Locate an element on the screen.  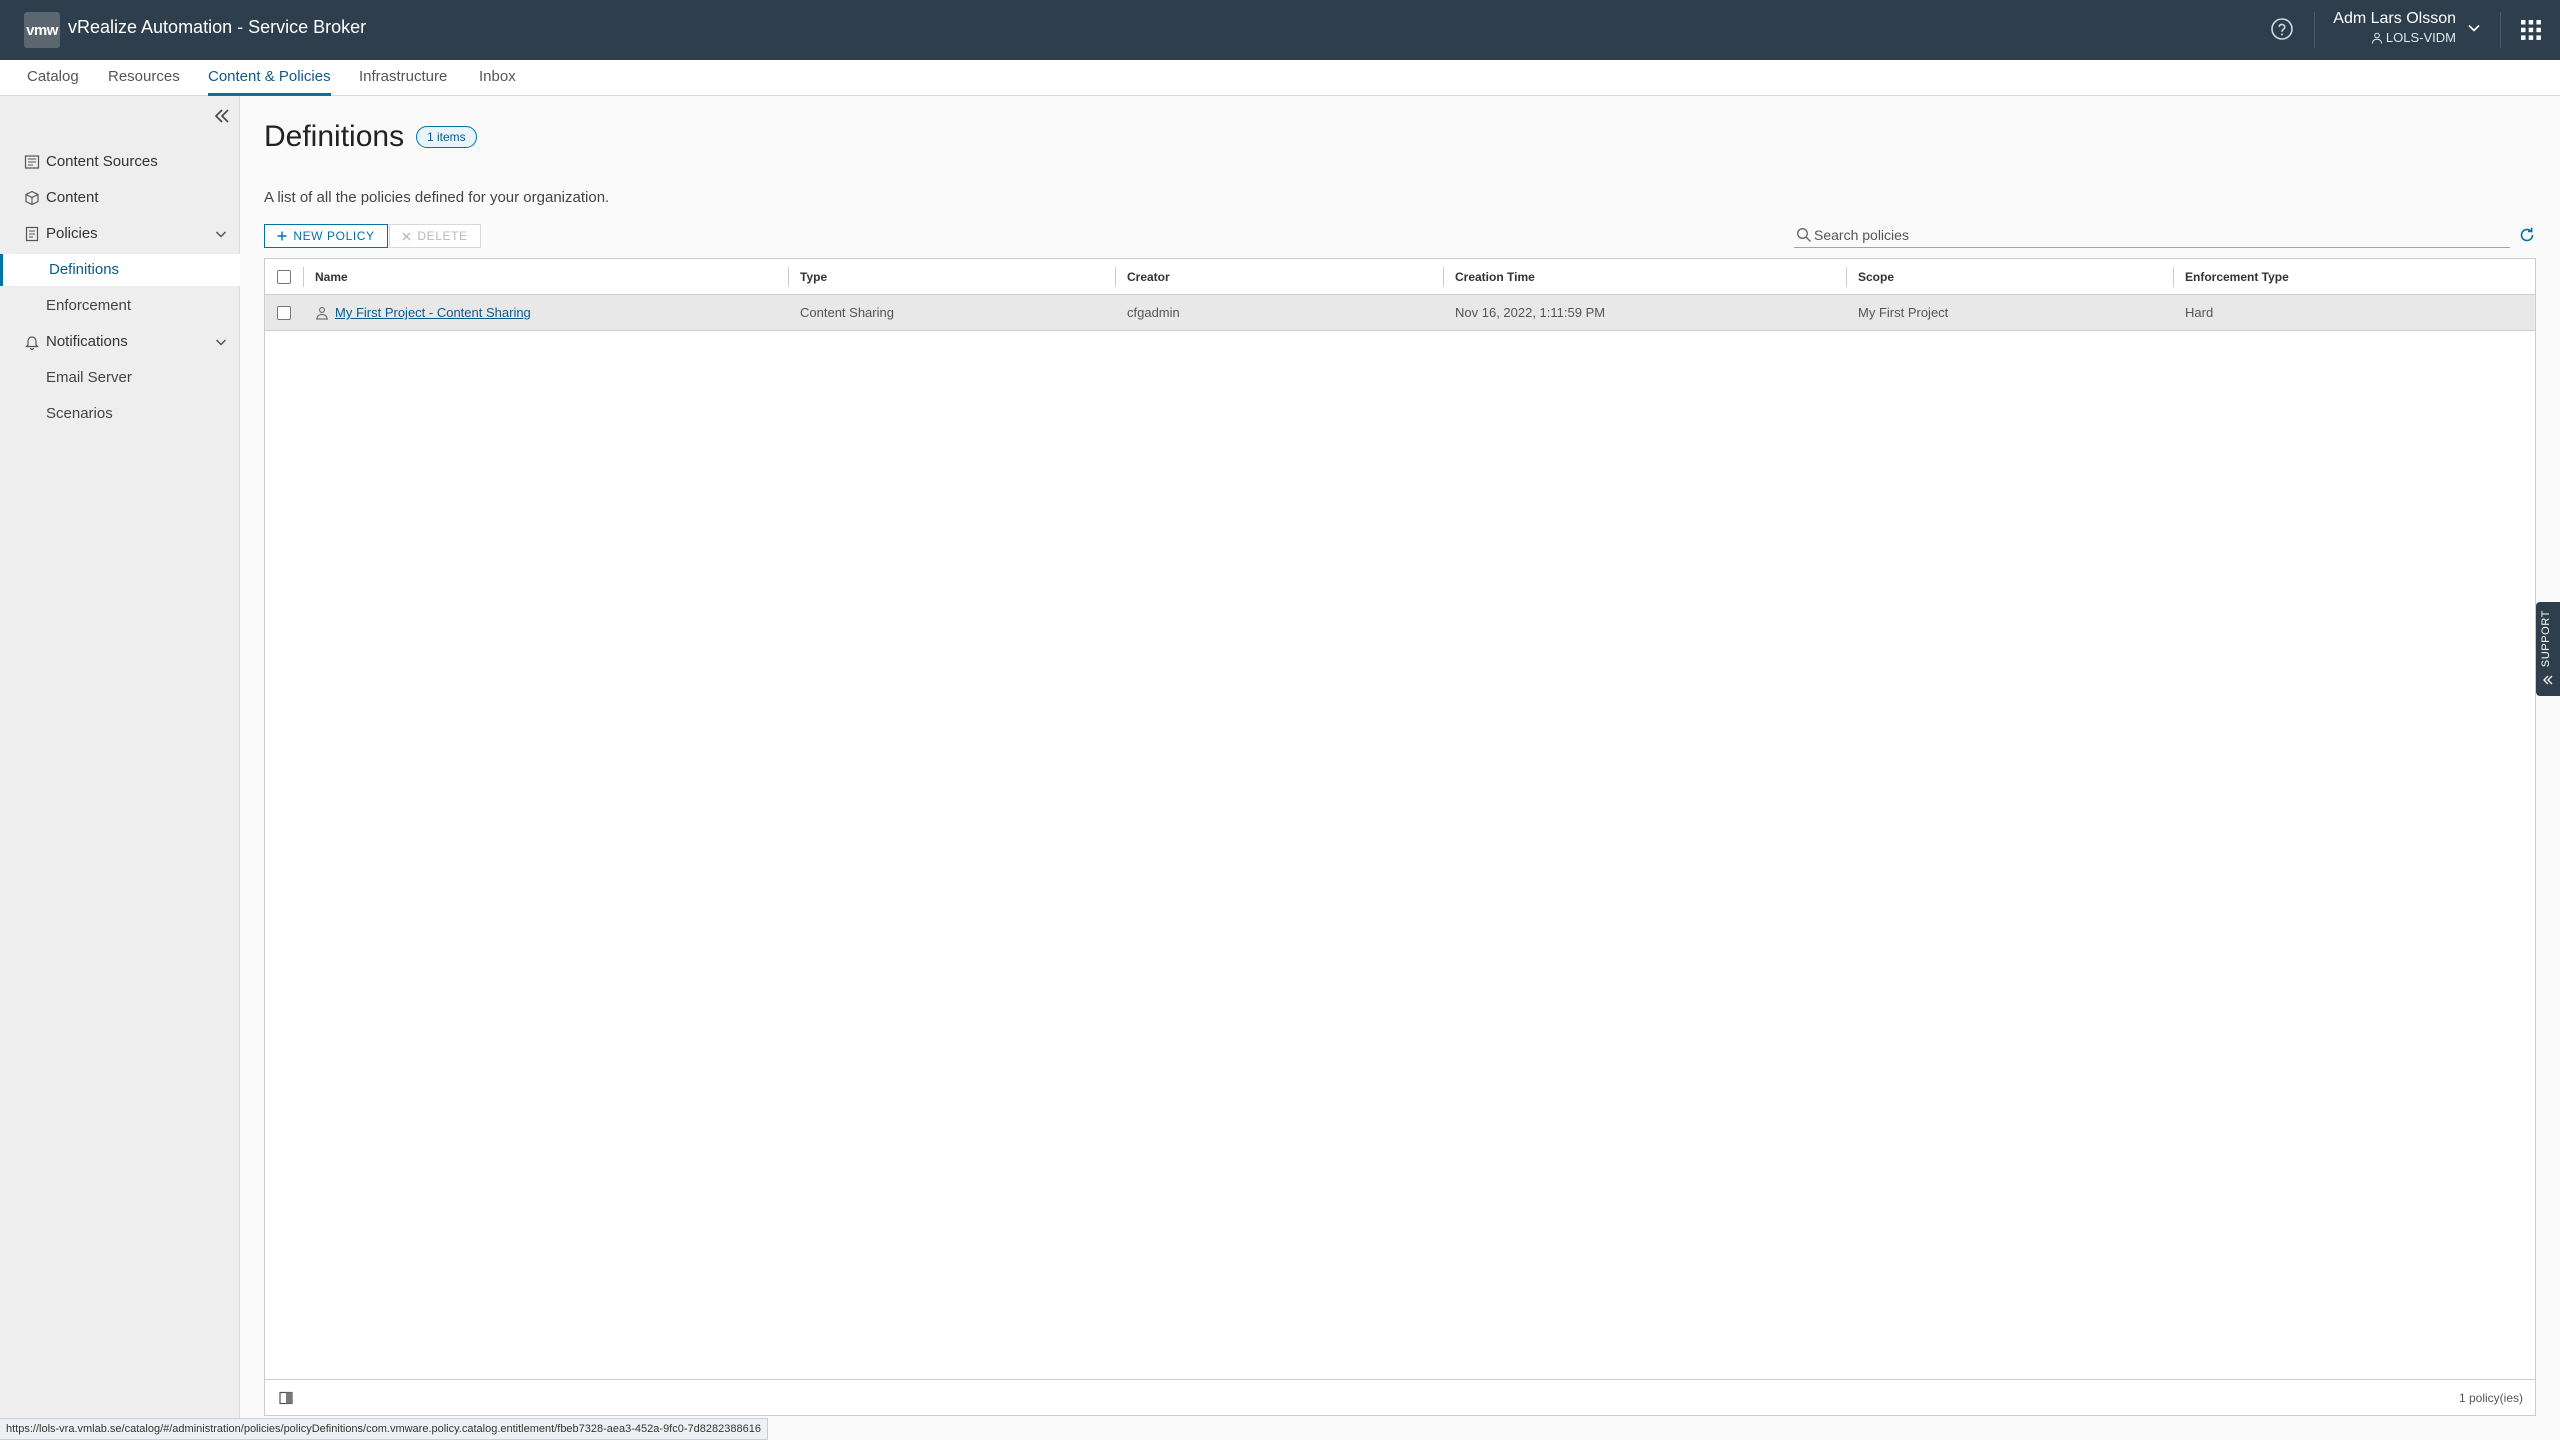
sidebar-item-content-sources: Content Sources is located at coordinates (120, 162).